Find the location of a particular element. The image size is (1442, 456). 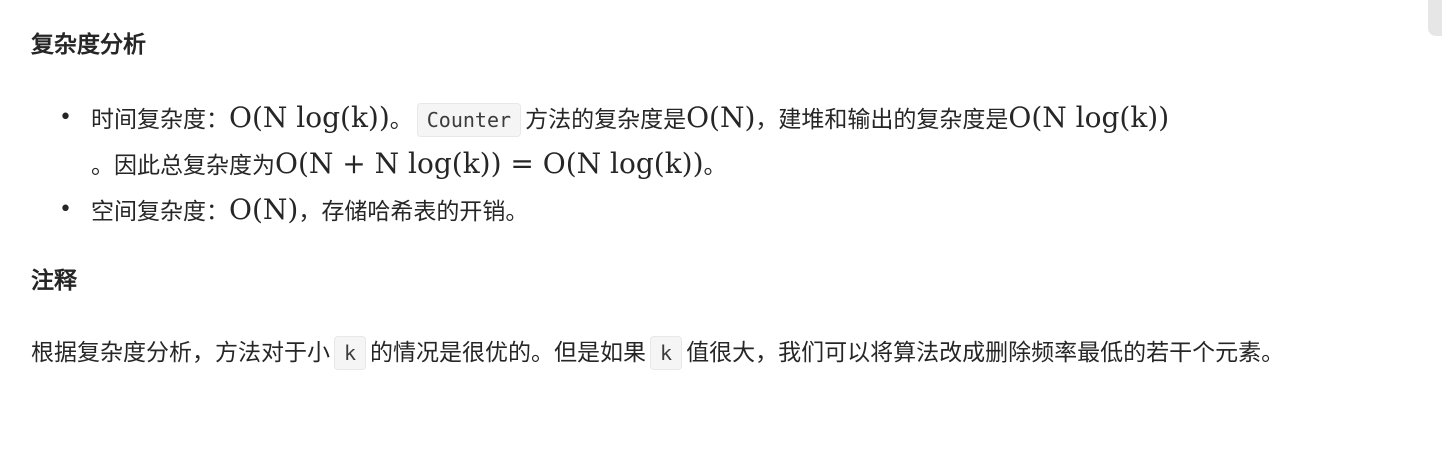

space-formula: O(N) is located at coordinates (264, 209).